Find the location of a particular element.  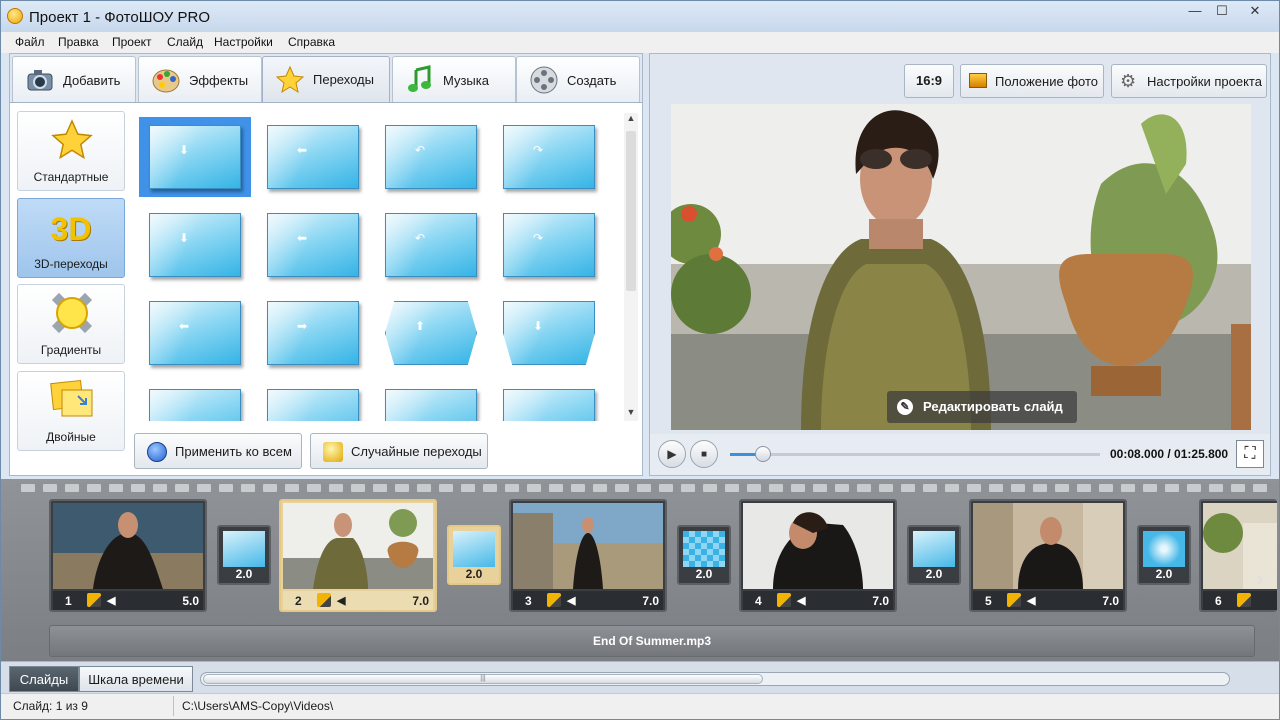

slide-duration: 7.0 is located at coordinates (880, 601).